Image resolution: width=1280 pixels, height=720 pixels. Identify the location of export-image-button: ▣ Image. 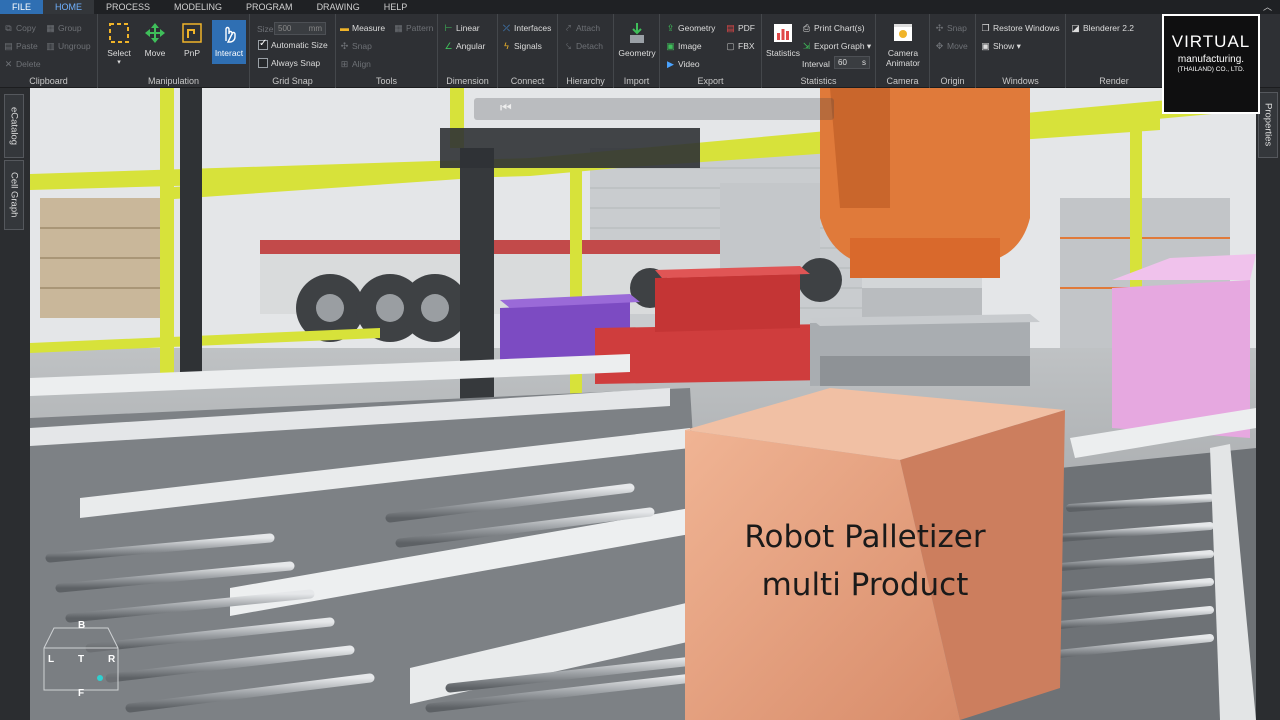
(683, 46).